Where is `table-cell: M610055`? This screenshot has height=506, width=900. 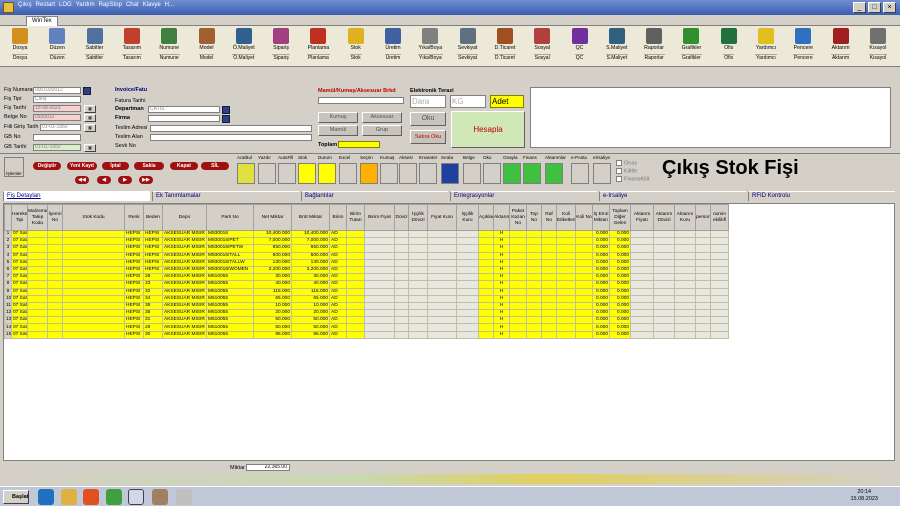 table-cell: M610055 is located at coordinates (230, 277).